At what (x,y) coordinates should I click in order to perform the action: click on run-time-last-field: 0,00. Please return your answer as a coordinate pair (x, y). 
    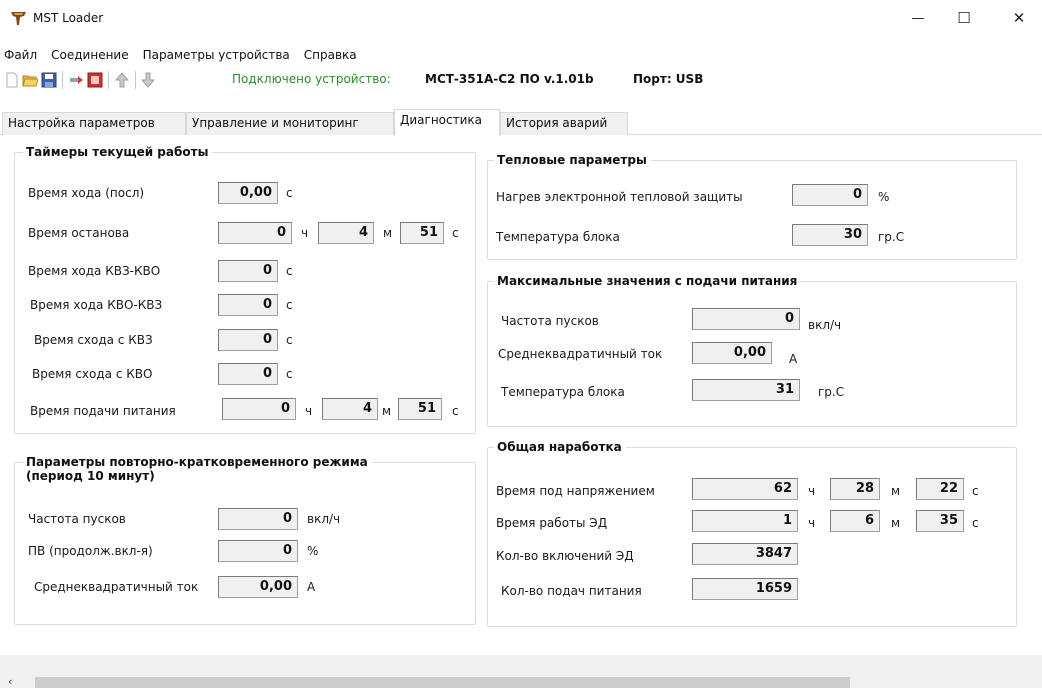
    Looking at the image, I should click on (248, 193).